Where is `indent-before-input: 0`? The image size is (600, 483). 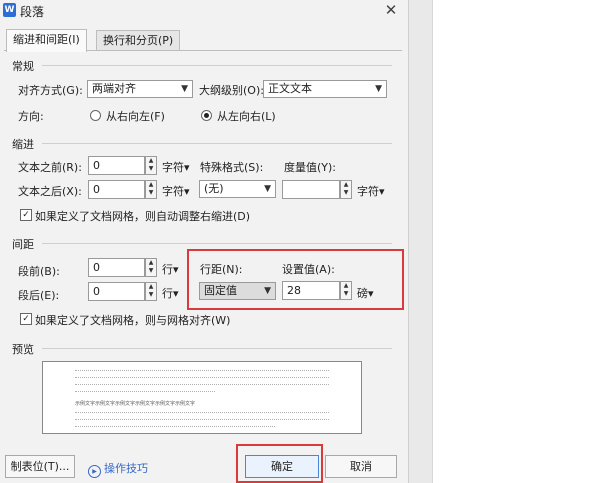
indent-before-input: 0 is located at coordinates (116, 165).